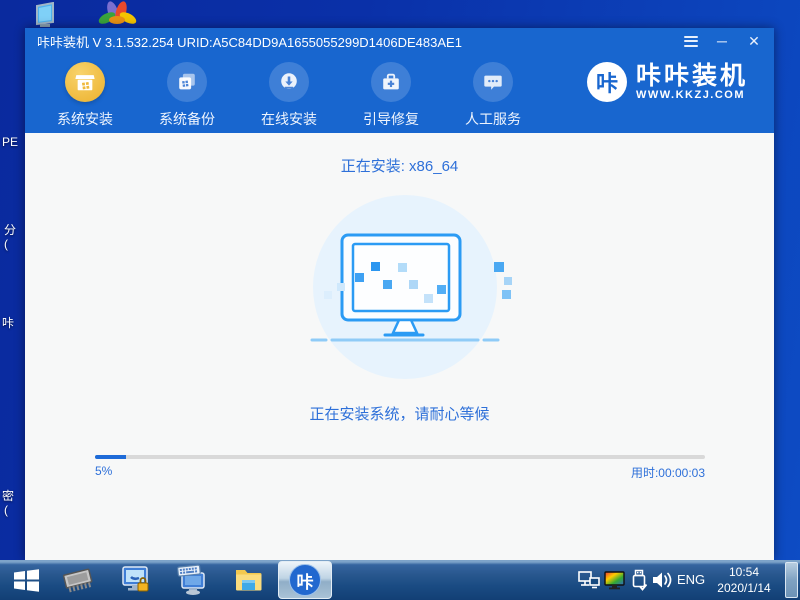 This screenshot has width=800, height=600. What do you see at coordinates (691, 41) in the screenshot?
I see `menu-icon` at bounding box center [691, 41].